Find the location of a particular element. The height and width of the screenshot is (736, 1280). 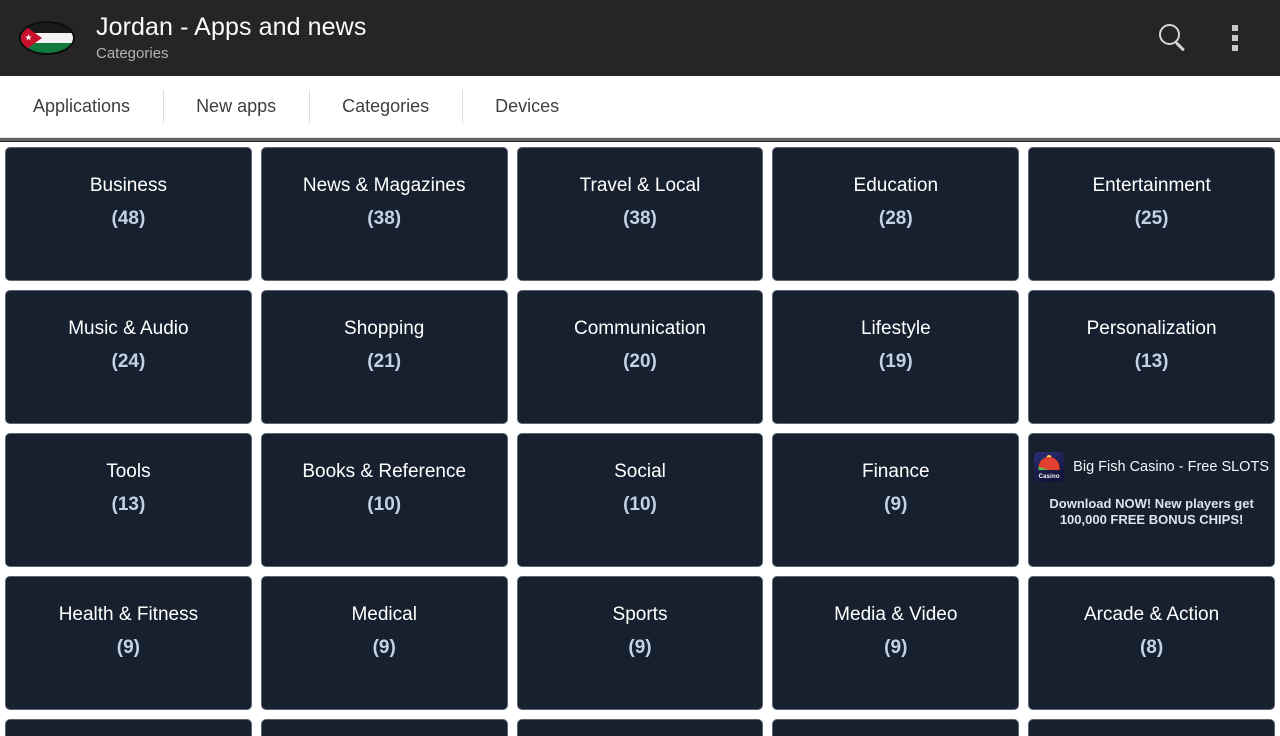

category-name: Education is located at coordinates (896, 185).